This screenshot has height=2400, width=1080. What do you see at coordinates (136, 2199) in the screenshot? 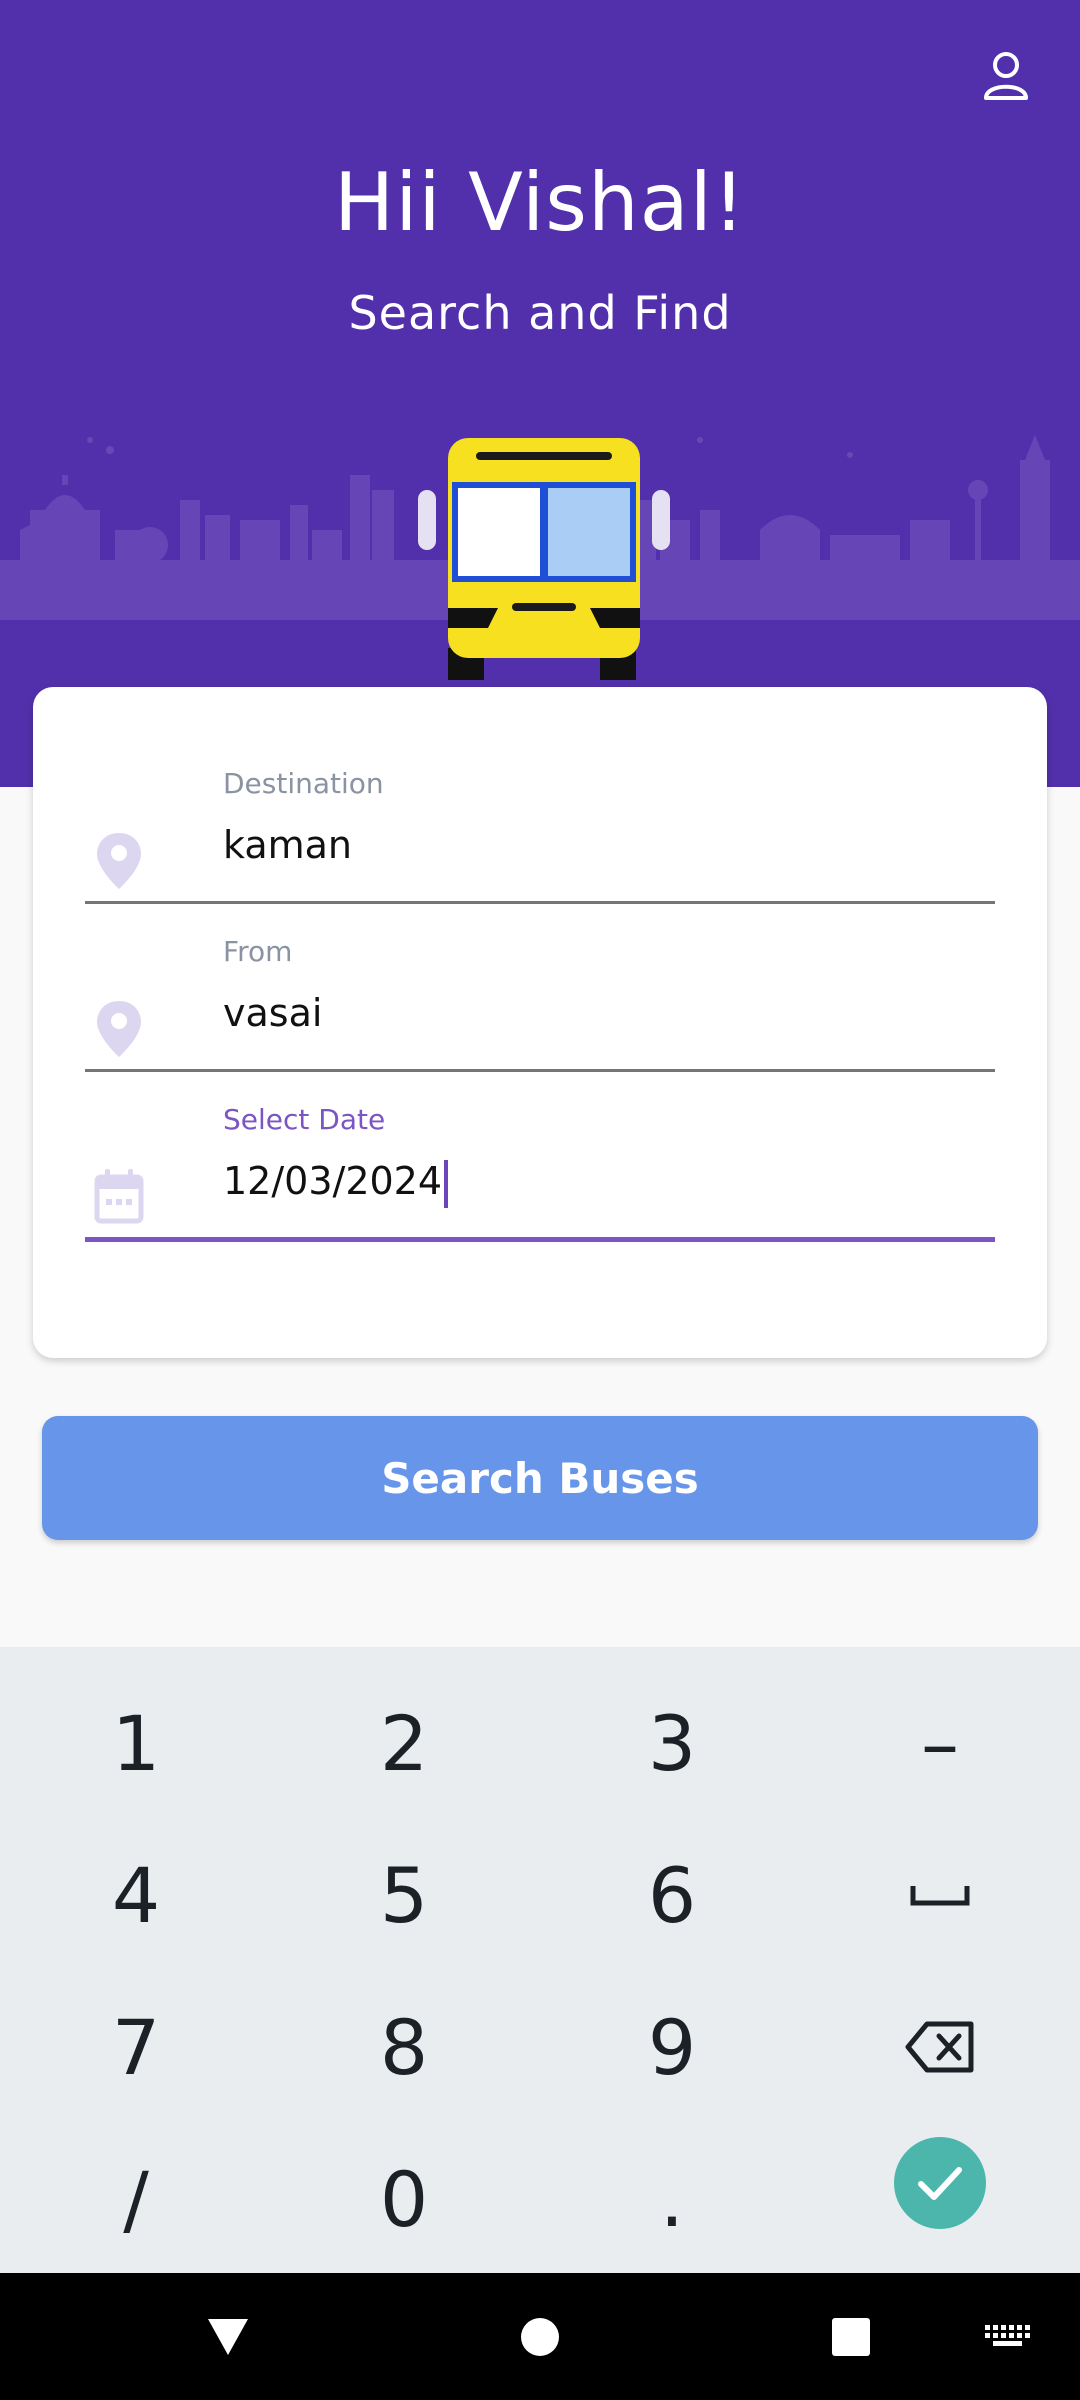
I see `key-slash: /` at bounding box center [136, 2199].